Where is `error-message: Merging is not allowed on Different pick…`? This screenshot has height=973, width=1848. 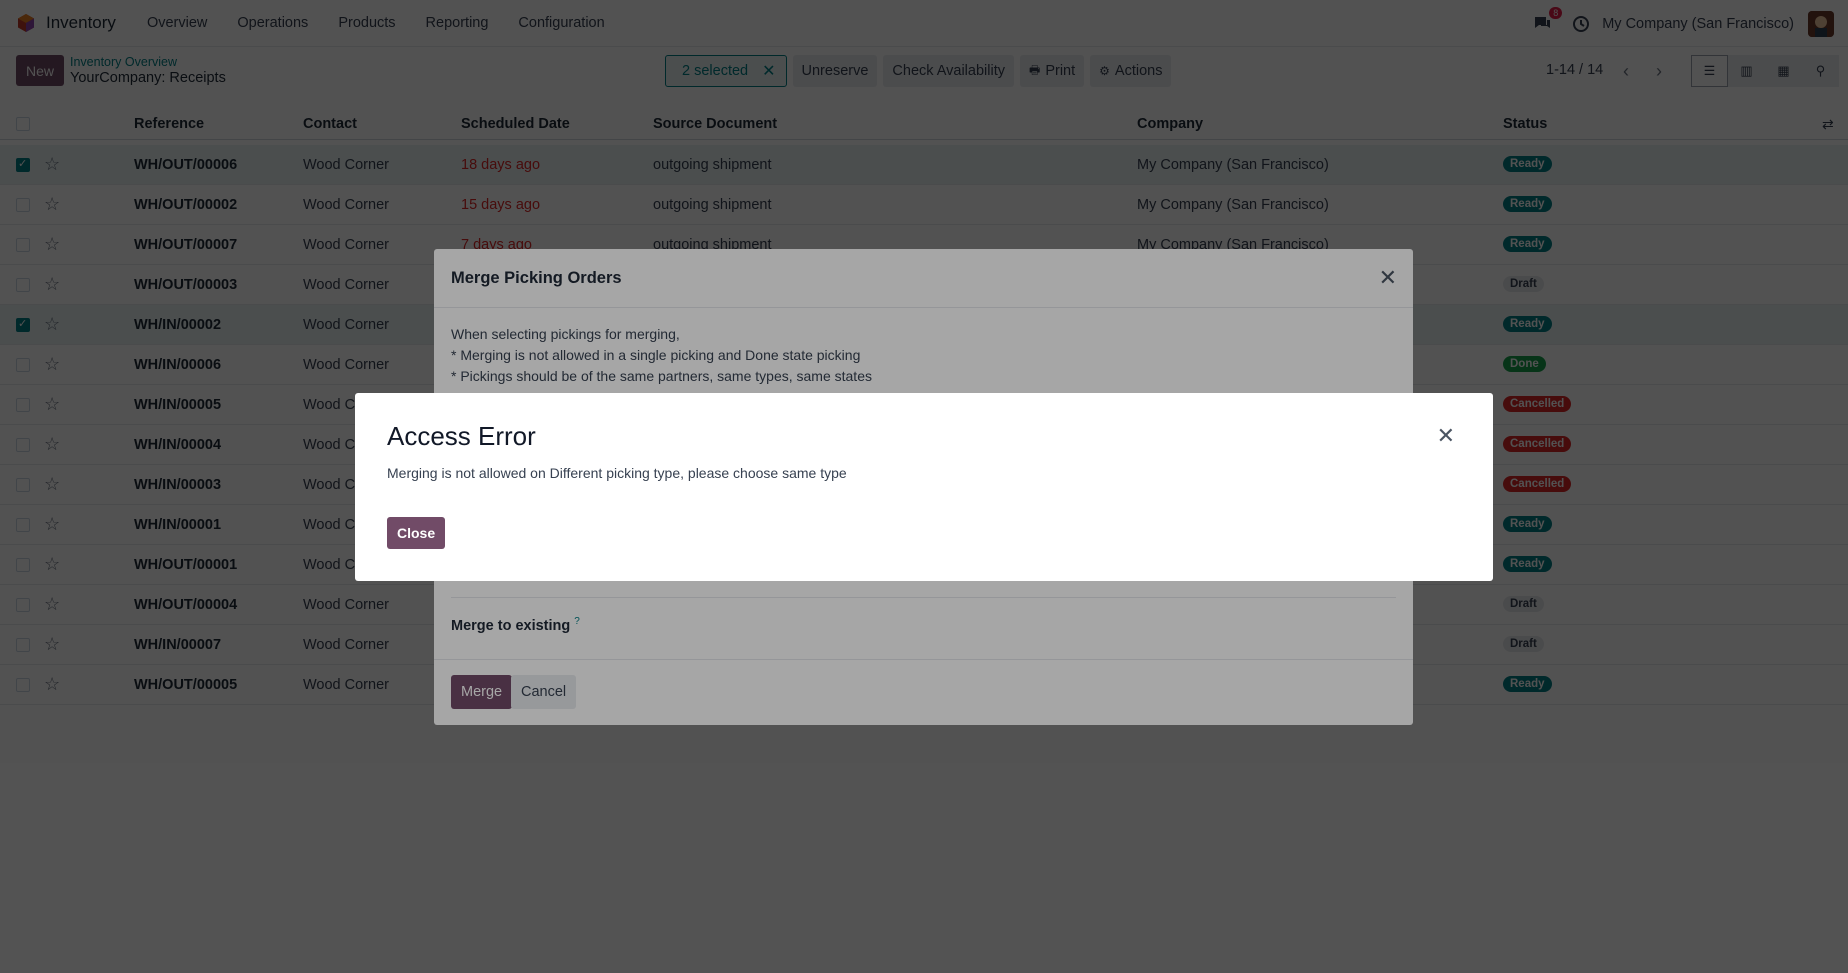 error-message: Merging is not allowed on Different pick… is located at coordinates (617, 473).